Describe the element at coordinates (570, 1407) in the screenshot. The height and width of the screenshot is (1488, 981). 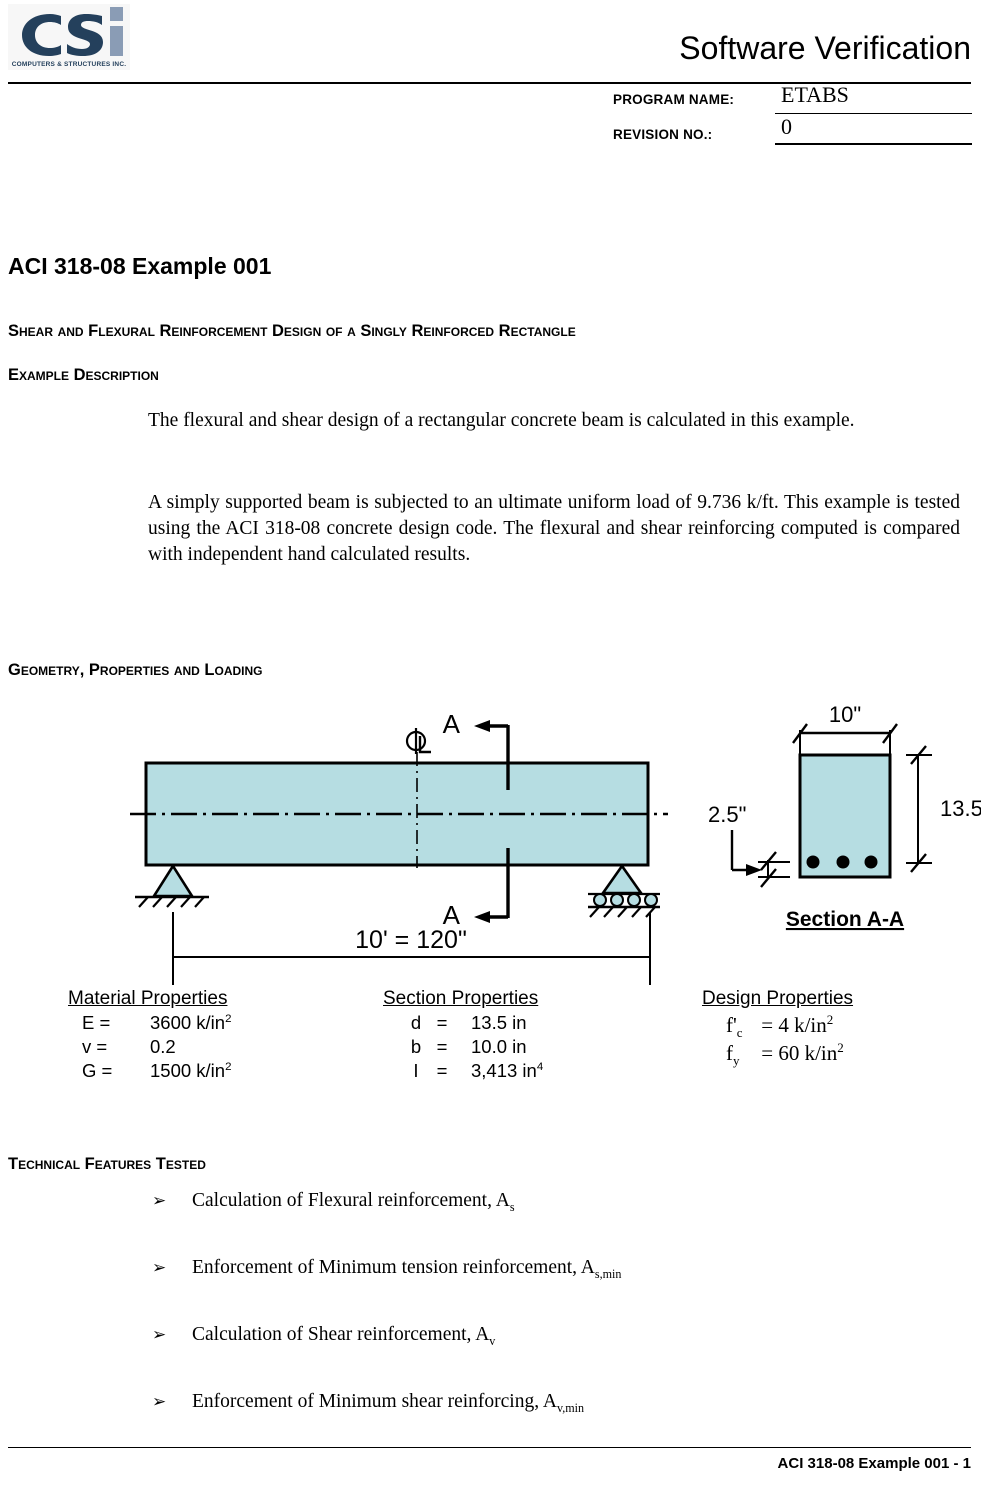
I see `technical-feature-subscript: v,min` at that location.